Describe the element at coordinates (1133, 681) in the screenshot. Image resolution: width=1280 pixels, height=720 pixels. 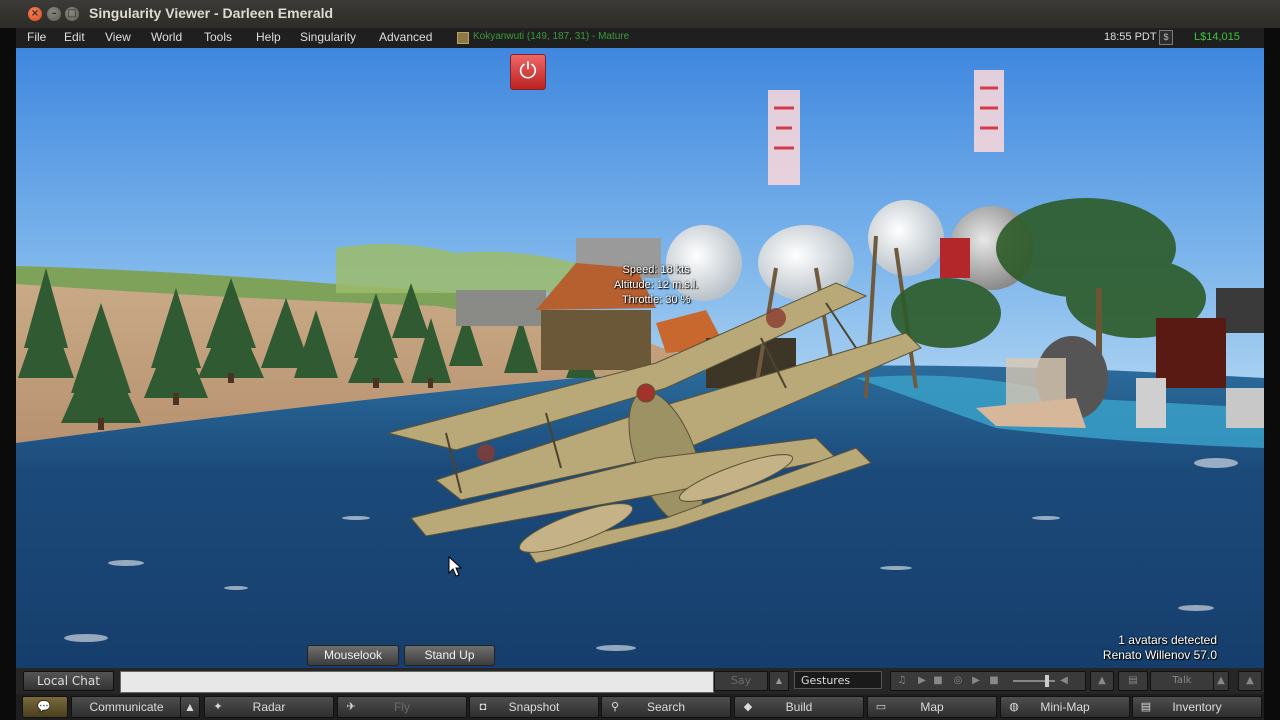
I see `voice-settings-icon: ▤` at that location.